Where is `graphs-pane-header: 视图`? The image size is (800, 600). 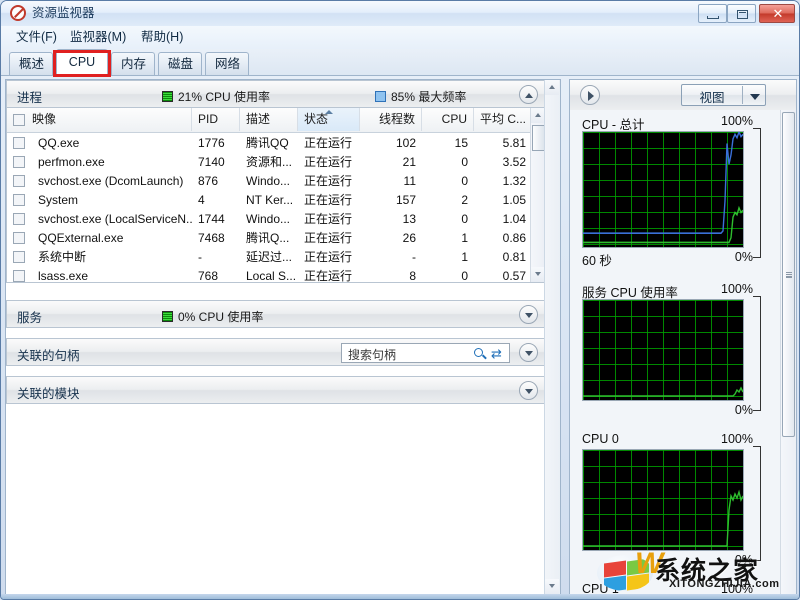 graphs-pane-header: 视图 is located at coordinates (683, 95).